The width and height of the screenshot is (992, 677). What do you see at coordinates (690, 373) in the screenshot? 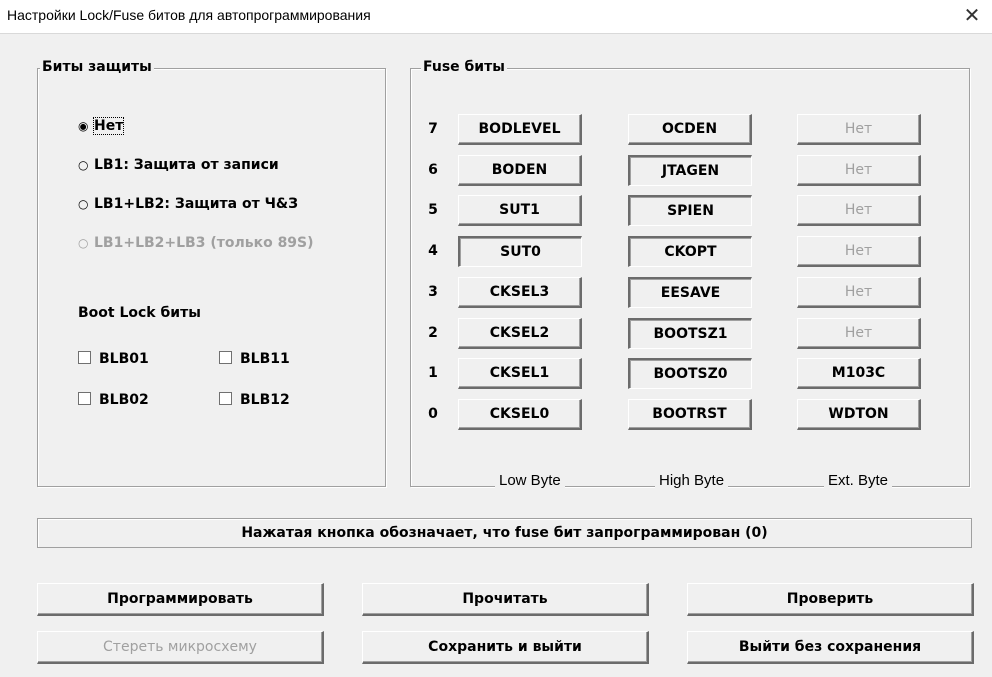
I see `fuse-button-high-bit-1: BOOTSZ0` at bounding box center [690, 373].